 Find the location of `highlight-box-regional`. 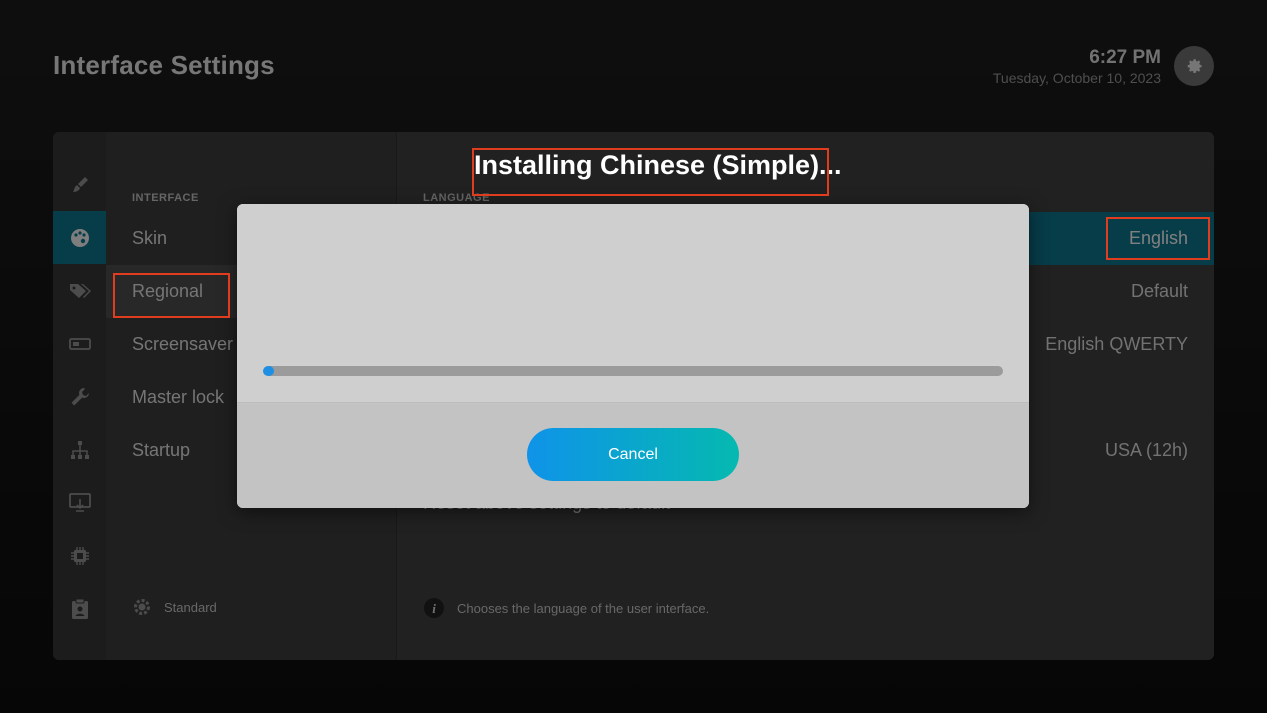

highlight-box-regional is located at coordinates (171, 295).